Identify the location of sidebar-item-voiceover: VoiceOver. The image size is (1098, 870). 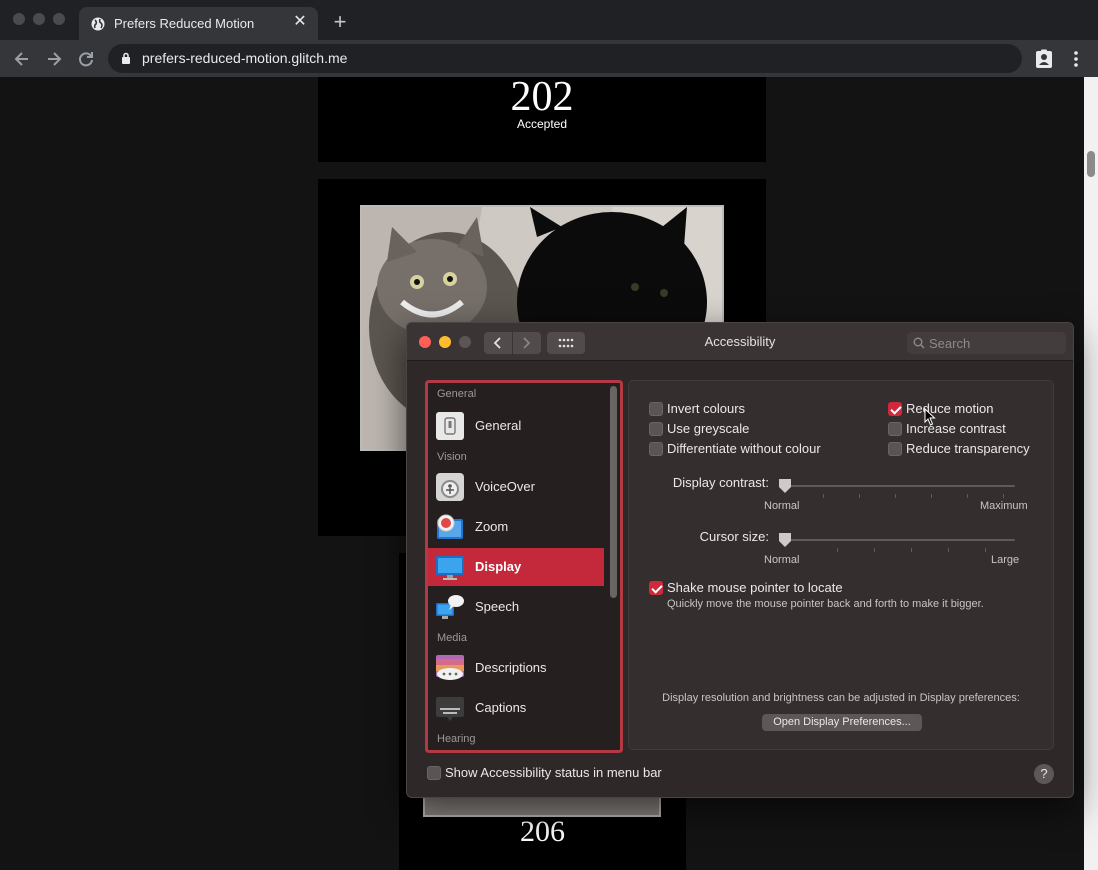
(516, 487).